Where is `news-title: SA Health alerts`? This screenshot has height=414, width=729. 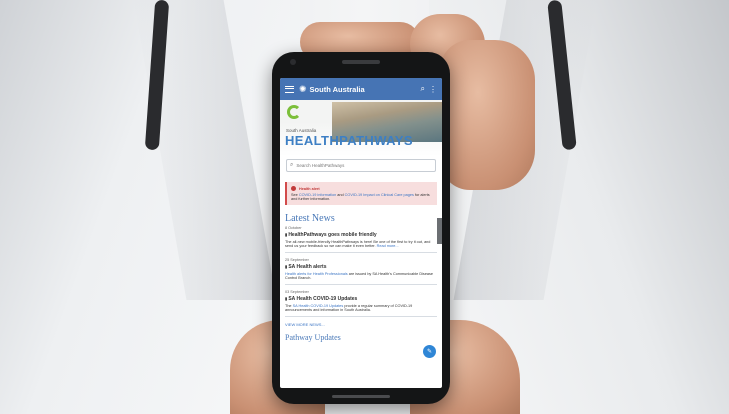
news-title: SA Health alerts is located at coordinates (361, 267).